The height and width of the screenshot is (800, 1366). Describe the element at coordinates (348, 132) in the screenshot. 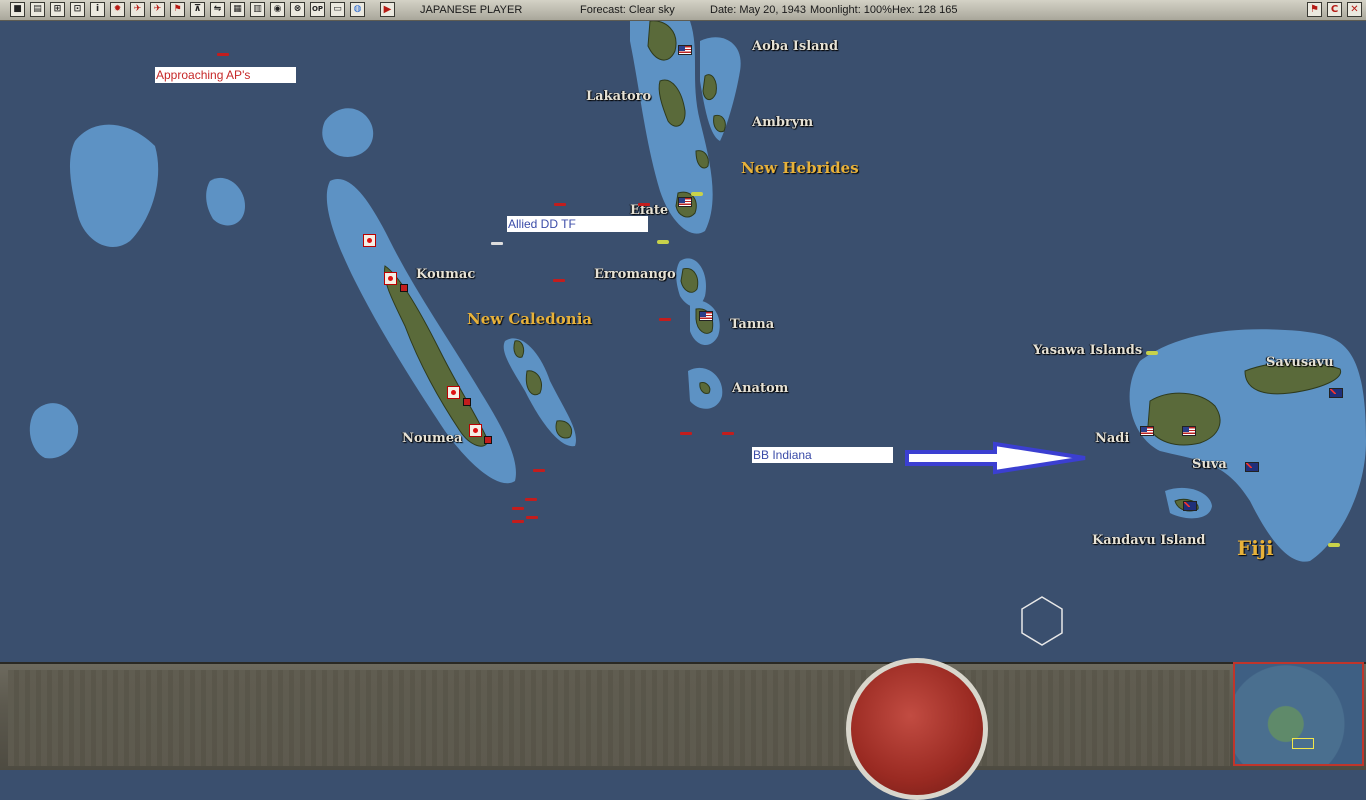

I see `reef-small` at that location.